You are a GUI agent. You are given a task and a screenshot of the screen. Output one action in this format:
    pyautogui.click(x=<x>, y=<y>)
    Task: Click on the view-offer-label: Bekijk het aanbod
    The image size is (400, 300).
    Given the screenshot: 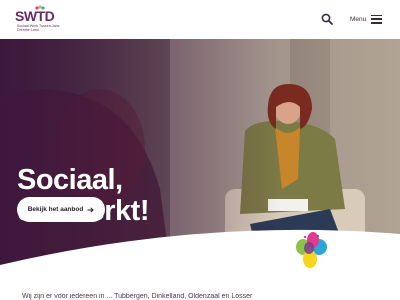 What is the action you would take?
    pyautogui.click(x=55, y=209)
    